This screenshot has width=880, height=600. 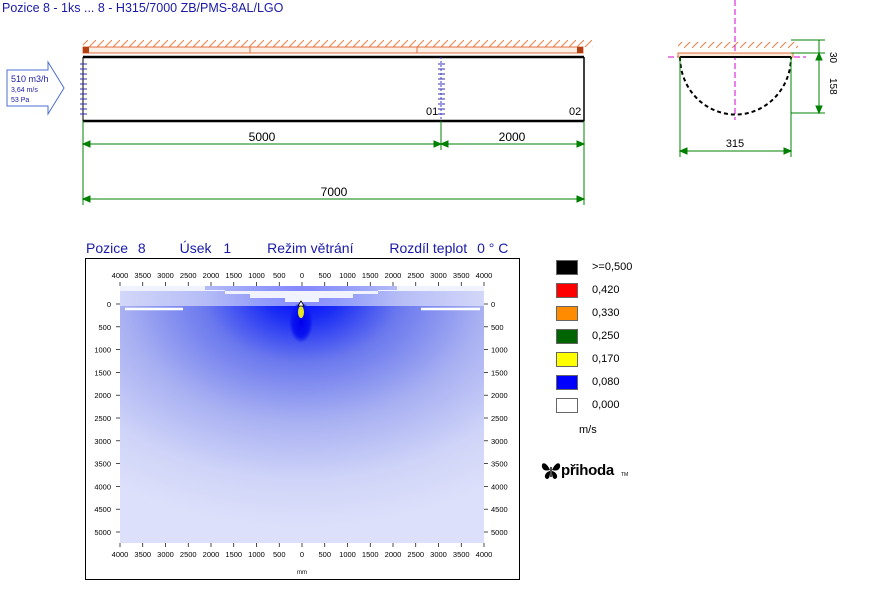 I want to click on inlet-flow: 510 m3/h, so click(x=30, y=79).